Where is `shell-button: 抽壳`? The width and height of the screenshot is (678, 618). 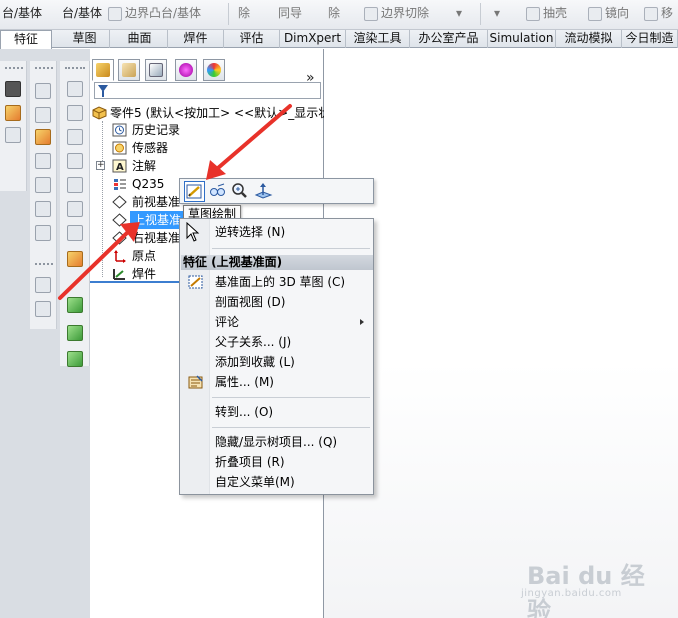
shell-button: 抽壳 is located at coordinates (546, 13).